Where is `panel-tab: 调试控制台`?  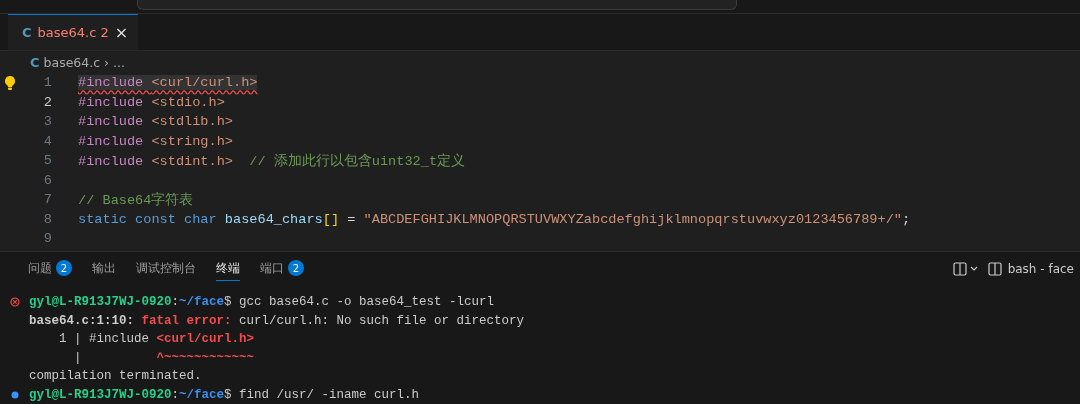
panel-tab: 调试控制台 is located at coordinates (166, 268).